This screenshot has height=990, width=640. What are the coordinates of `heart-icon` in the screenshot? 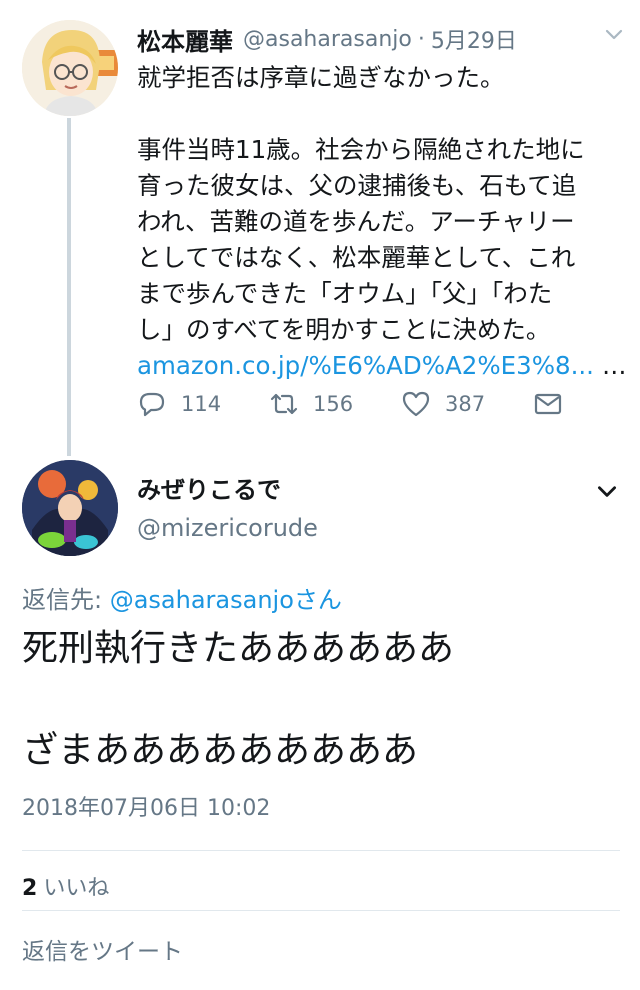 It's located at (416, 404).